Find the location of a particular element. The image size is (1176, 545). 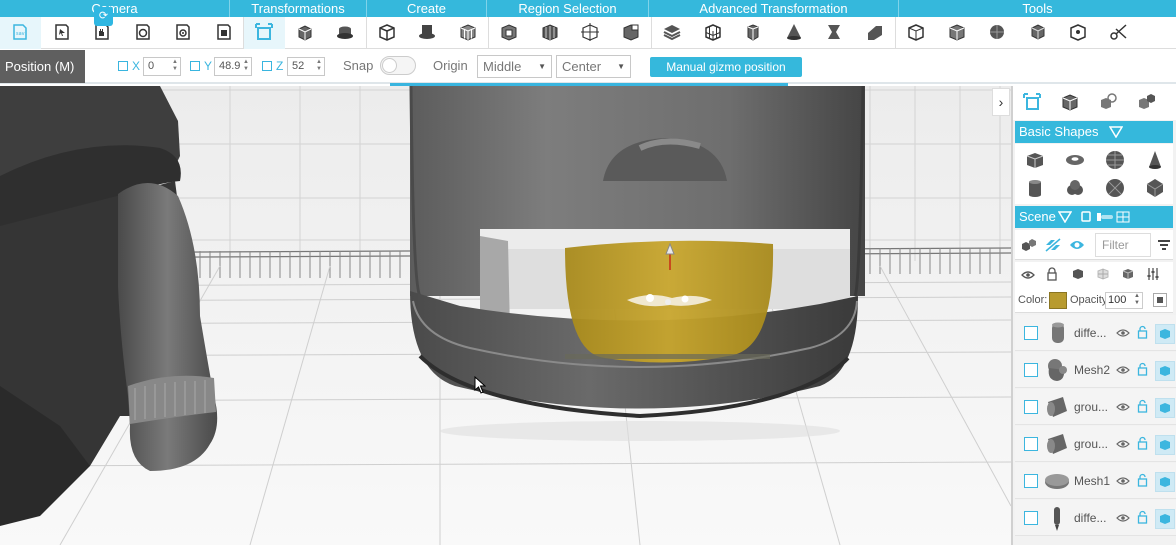

shape-torus is located at coordinates (1075, 161).